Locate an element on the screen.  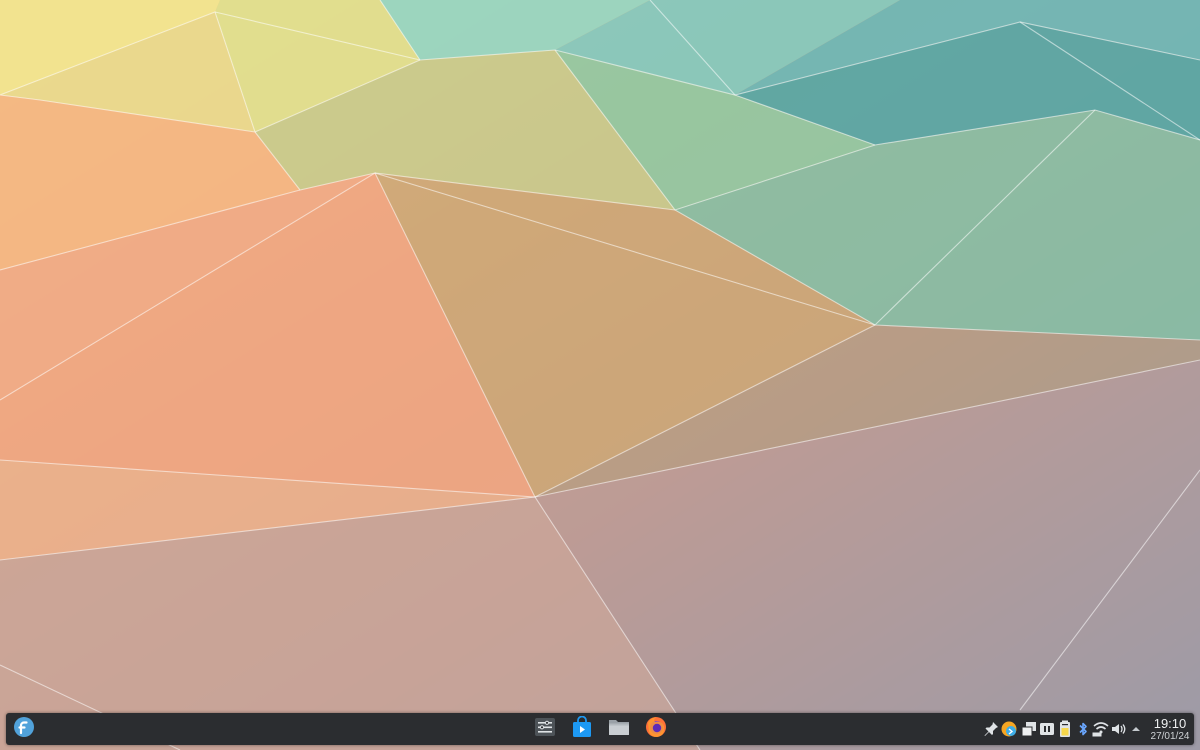
firefox-icon is located at coordinates (656, 729).